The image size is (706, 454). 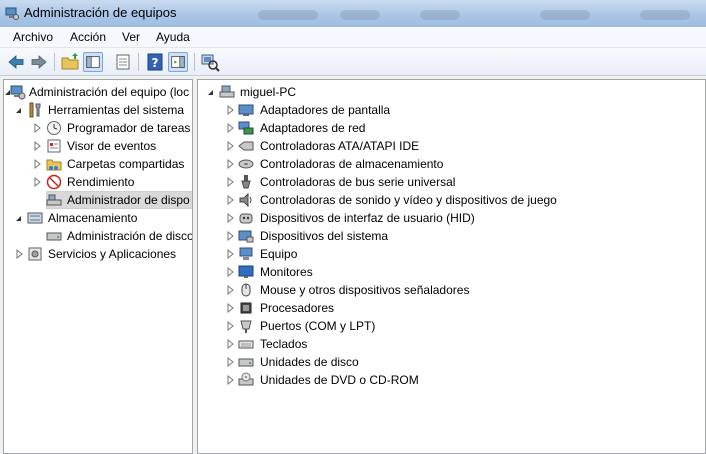 I want to click on device-category-label: Monitores, so click(x=286, y=272).